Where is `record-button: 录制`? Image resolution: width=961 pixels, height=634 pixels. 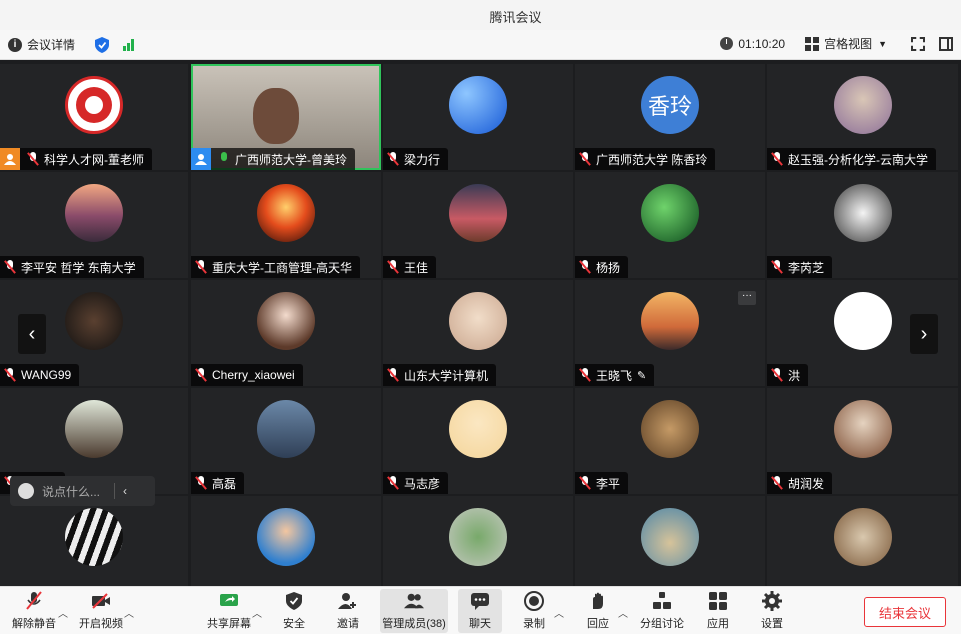
record-button: 录制 is located at coordinates (534, 611).